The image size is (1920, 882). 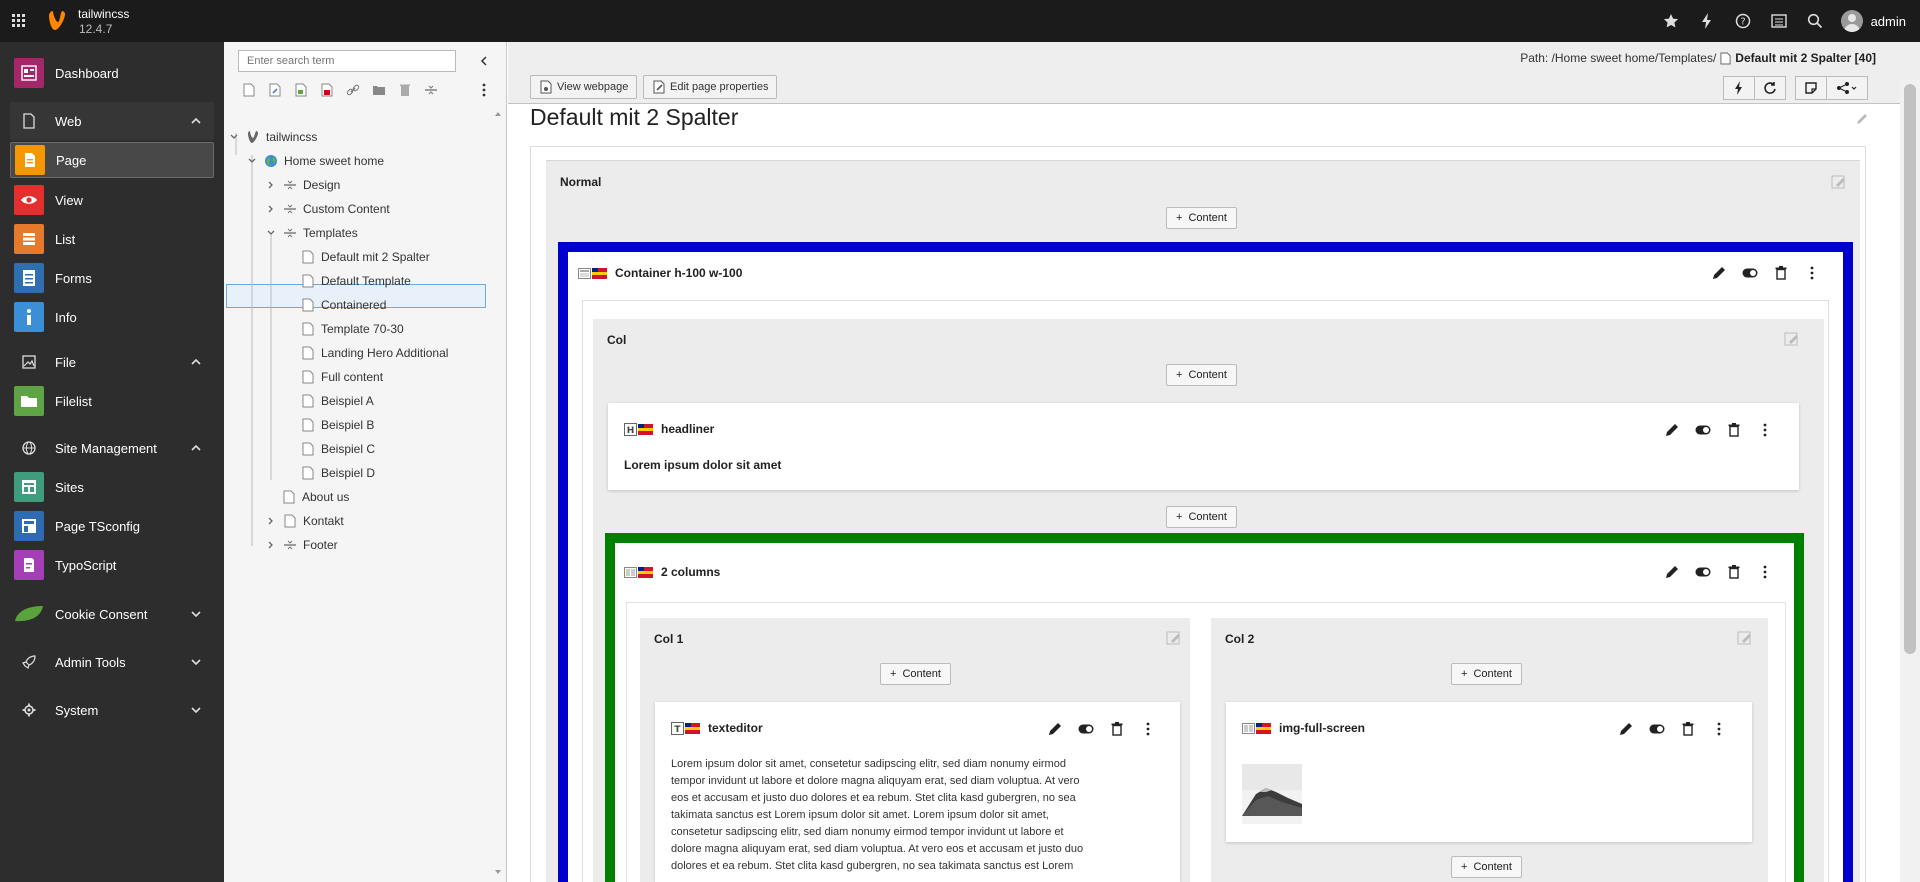 I want to click on scrollbar-thumb, so click(x=1910, y=369).